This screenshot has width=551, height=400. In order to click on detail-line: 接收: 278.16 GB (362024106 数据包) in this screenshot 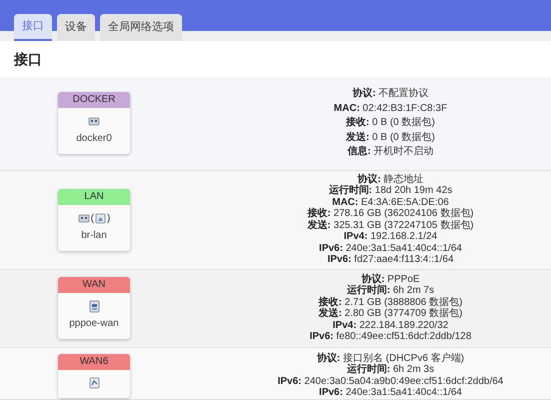, I will do `click(390, 213)`.